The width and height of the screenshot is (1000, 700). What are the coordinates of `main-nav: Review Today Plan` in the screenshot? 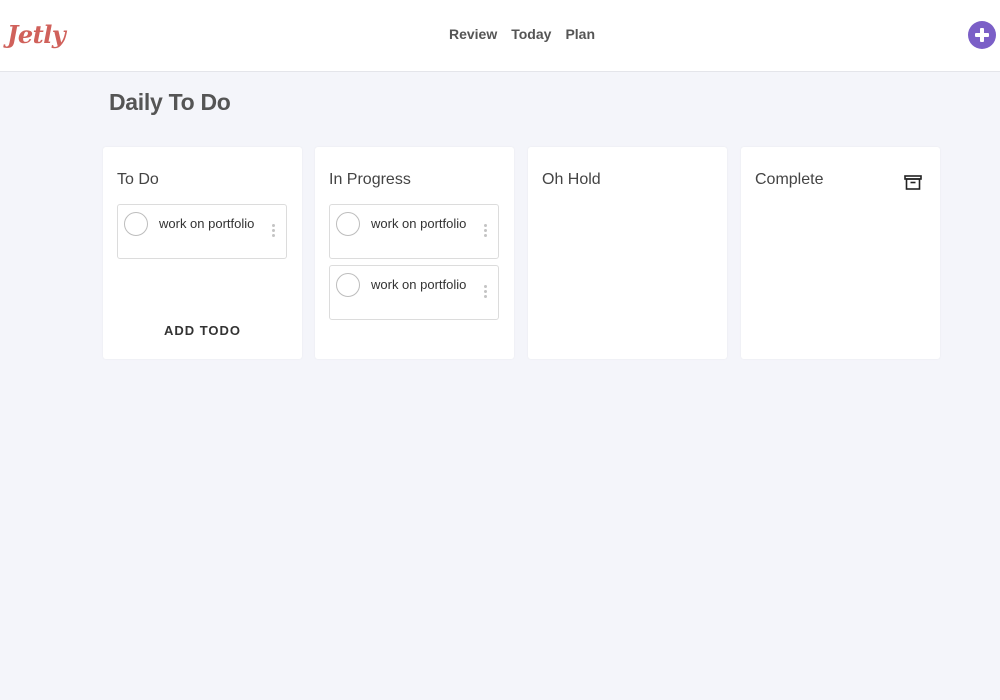 It's located at (500, 34).